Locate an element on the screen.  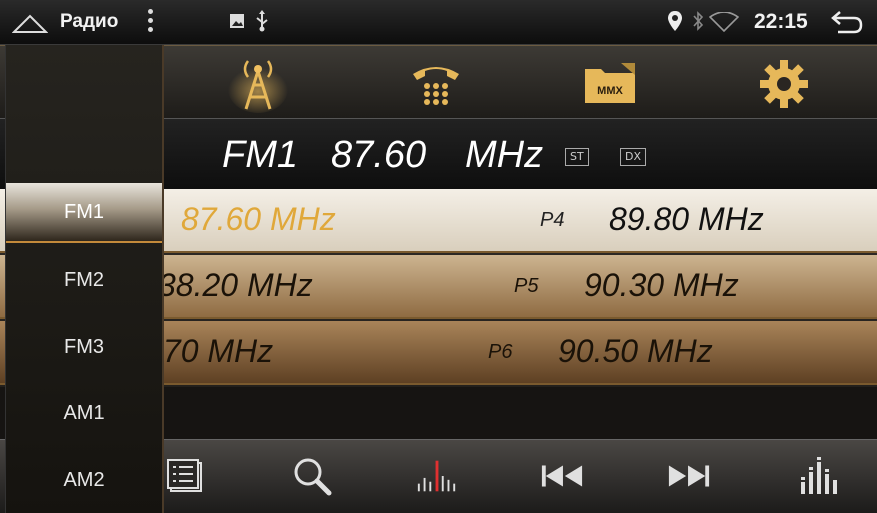
preset-left-frequency: .70 MHz is located at coordinates (213, 351).